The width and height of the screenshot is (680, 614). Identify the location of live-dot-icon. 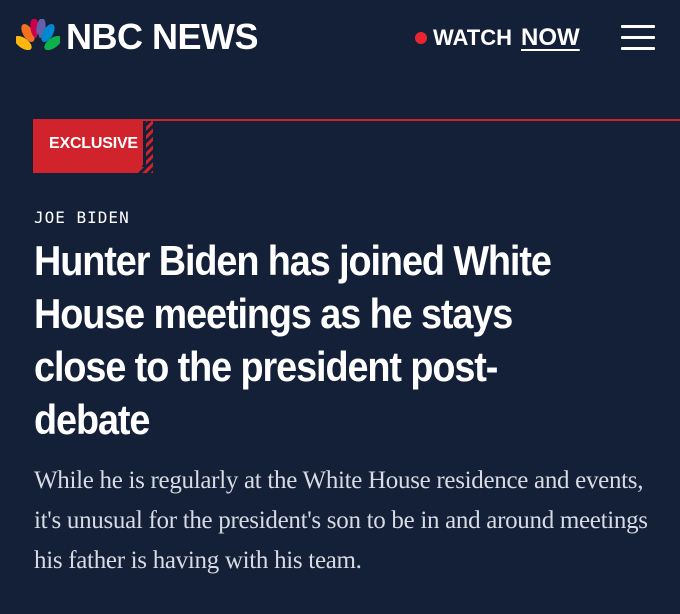
(421, 38).